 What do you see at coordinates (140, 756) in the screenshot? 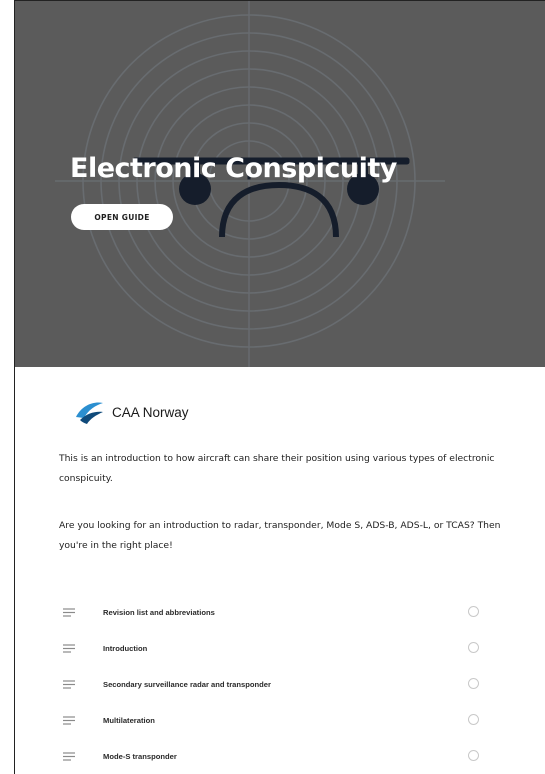
I see `toc-item-label: Mode-S transponder` at bounding box center [140, 756].